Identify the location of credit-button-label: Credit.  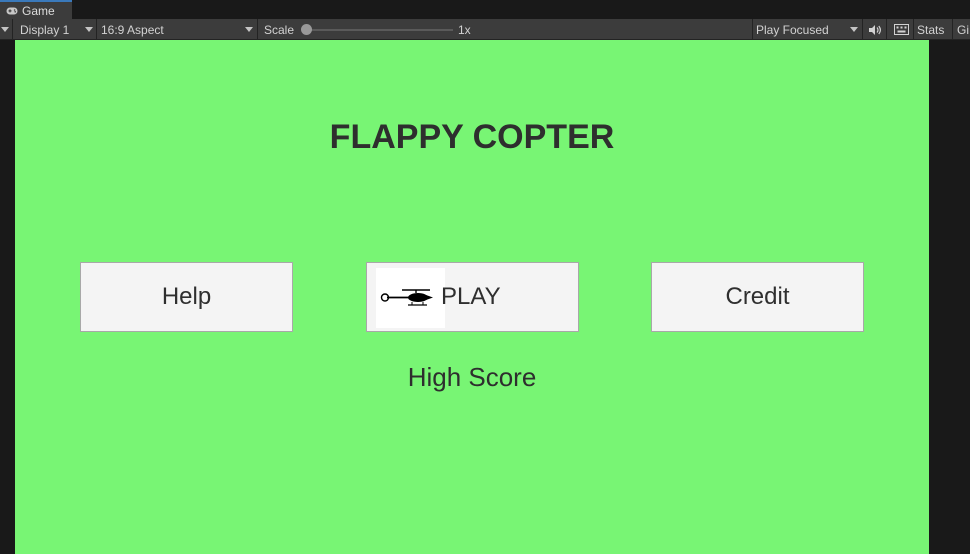
(757, 296).